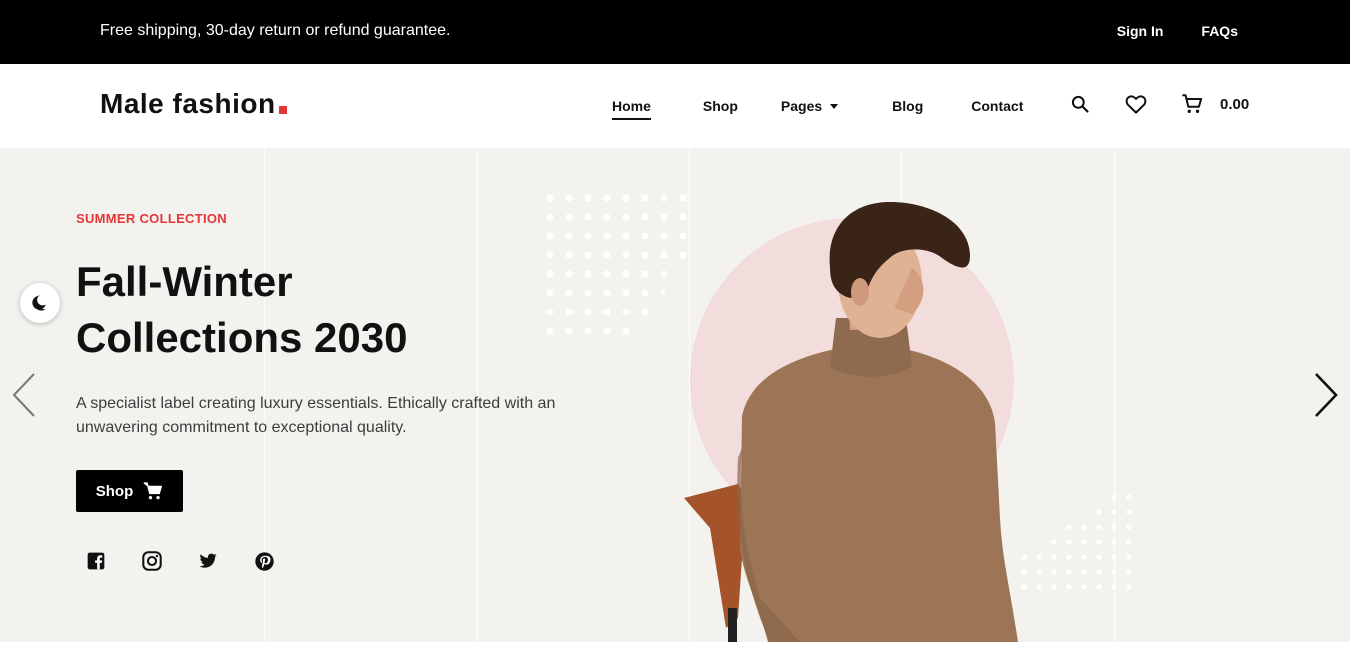 This screenshot has height=647, width=1350. Describe the element at coordinates (997, 106) in the screenshot. I see `nav-contact: Contact` at that location.